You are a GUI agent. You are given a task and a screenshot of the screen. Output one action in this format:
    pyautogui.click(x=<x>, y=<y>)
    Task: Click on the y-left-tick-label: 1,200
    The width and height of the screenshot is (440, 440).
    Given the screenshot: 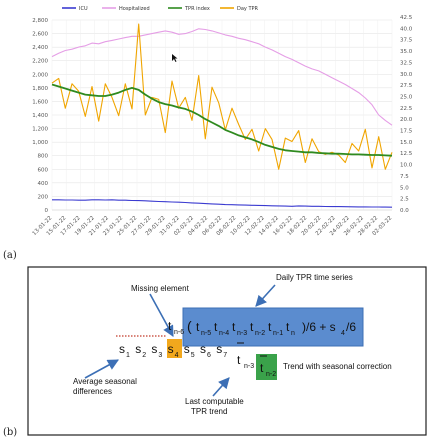 What is the action you would take?
    pyautogui.click(x=40, y=130)
    